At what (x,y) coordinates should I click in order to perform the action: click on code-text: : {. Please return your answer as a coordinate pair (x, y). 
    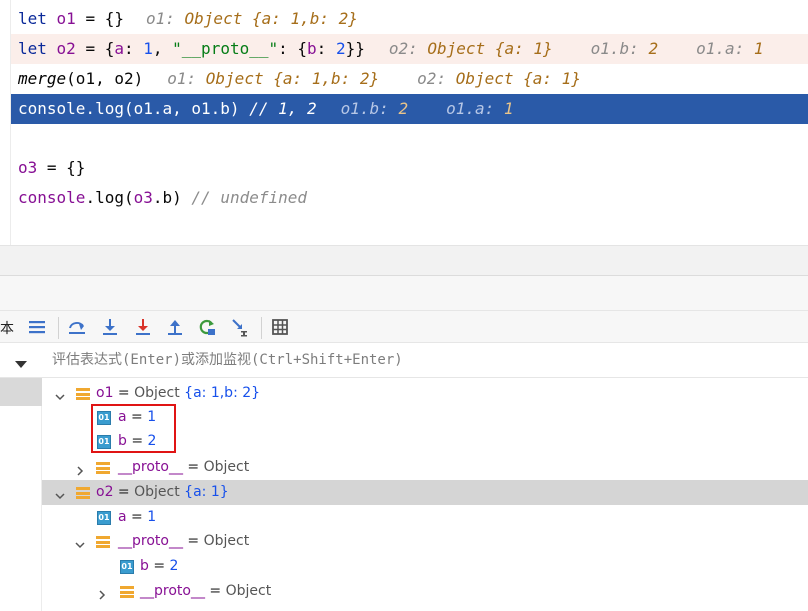
    Looking at the image, I should click on (293, 48).